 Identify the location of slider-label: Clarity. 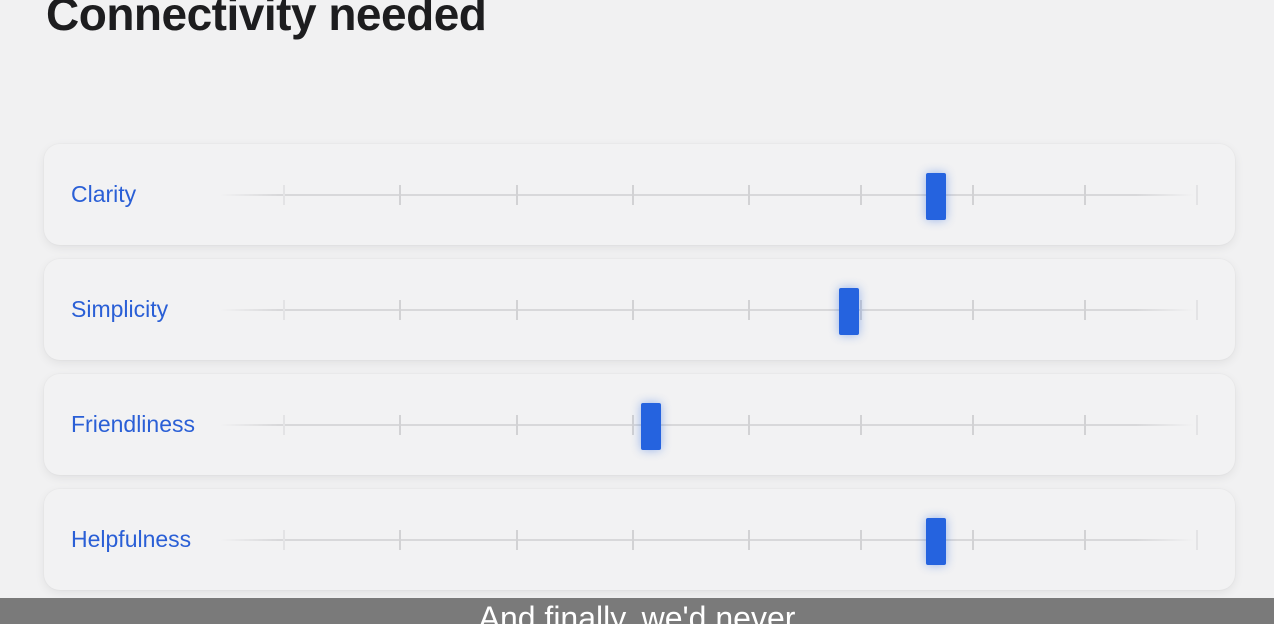
(104, 194).